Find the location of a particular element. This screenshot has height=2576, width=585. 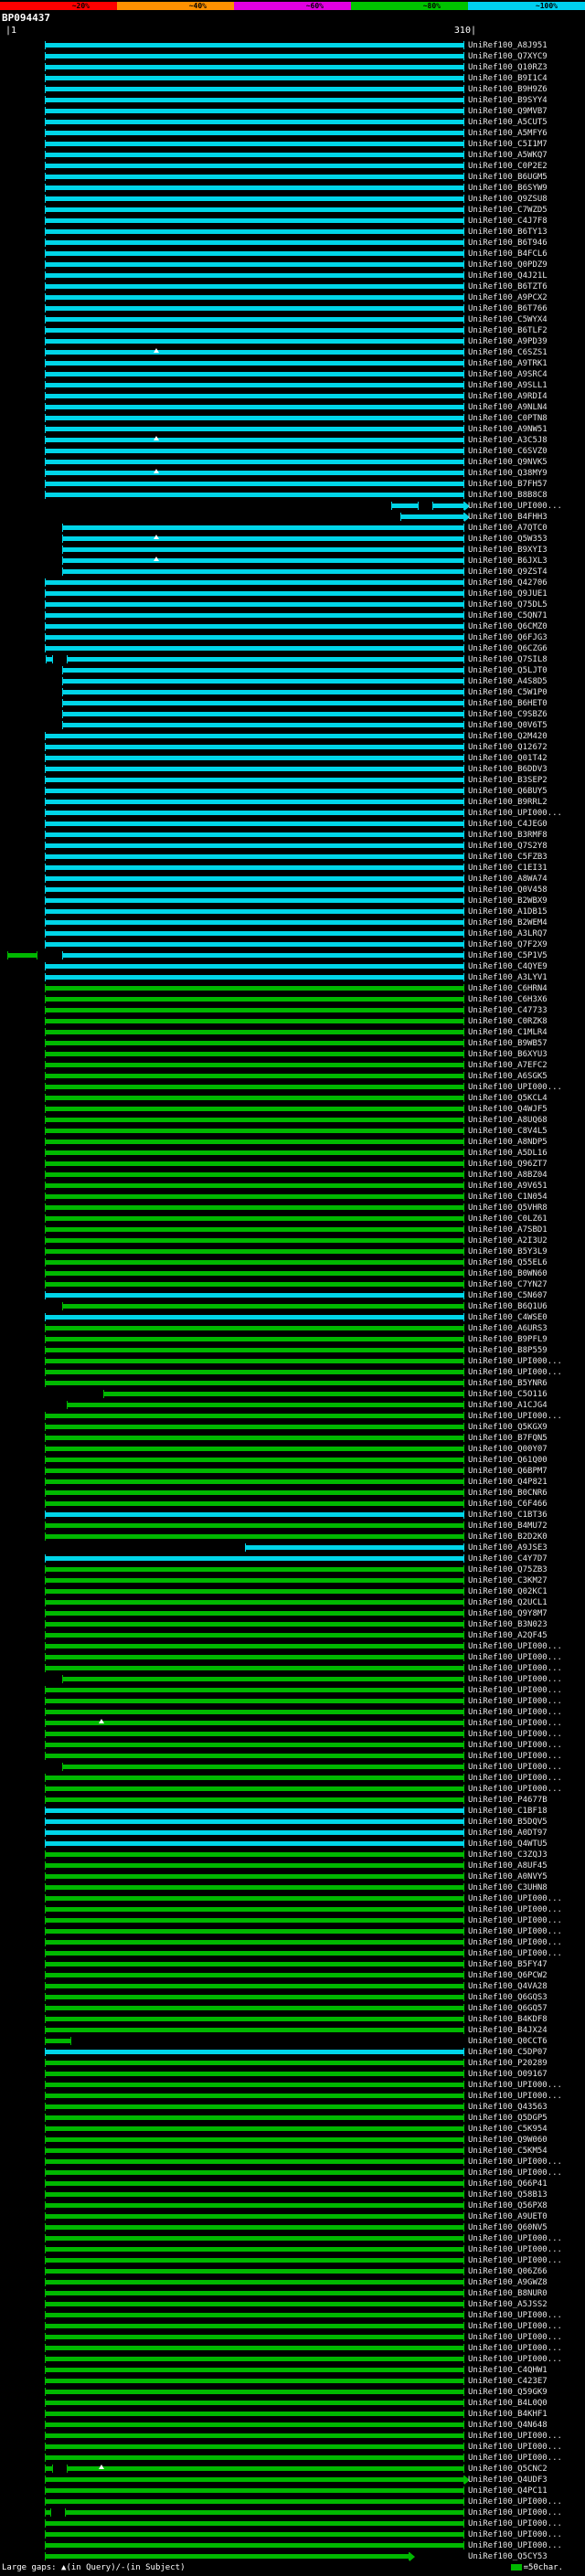

hit-label: UniRef100_A9SLL1 is located at coordinates (508, 385).